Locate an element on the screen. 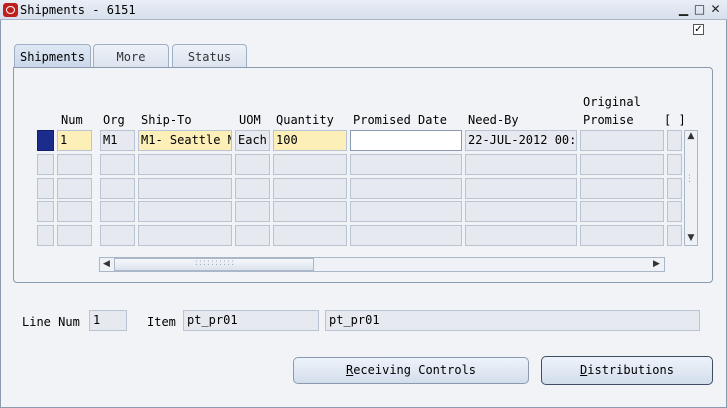 The width and height of the screenshot is (727, 408). window-title: Shipments - 6151 is located at coordinates (78, 10).